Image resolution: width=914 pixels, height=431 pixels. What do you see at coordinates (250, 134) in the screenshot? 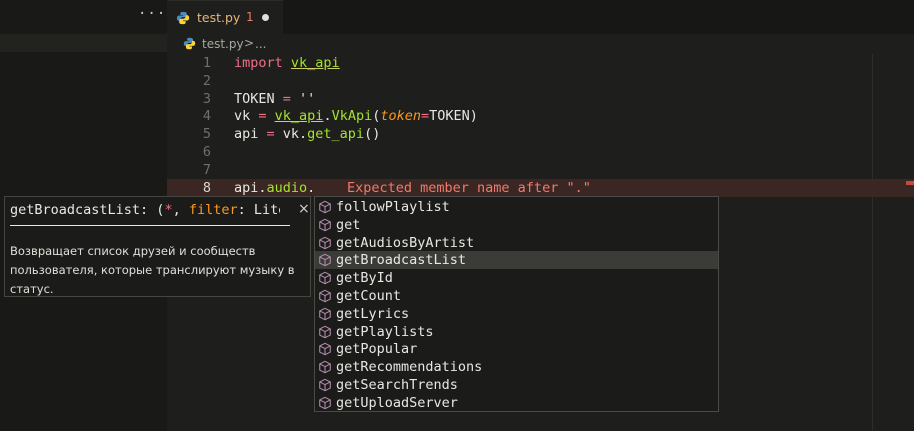
I see `code-token: api` at bounding box center [250, 134].